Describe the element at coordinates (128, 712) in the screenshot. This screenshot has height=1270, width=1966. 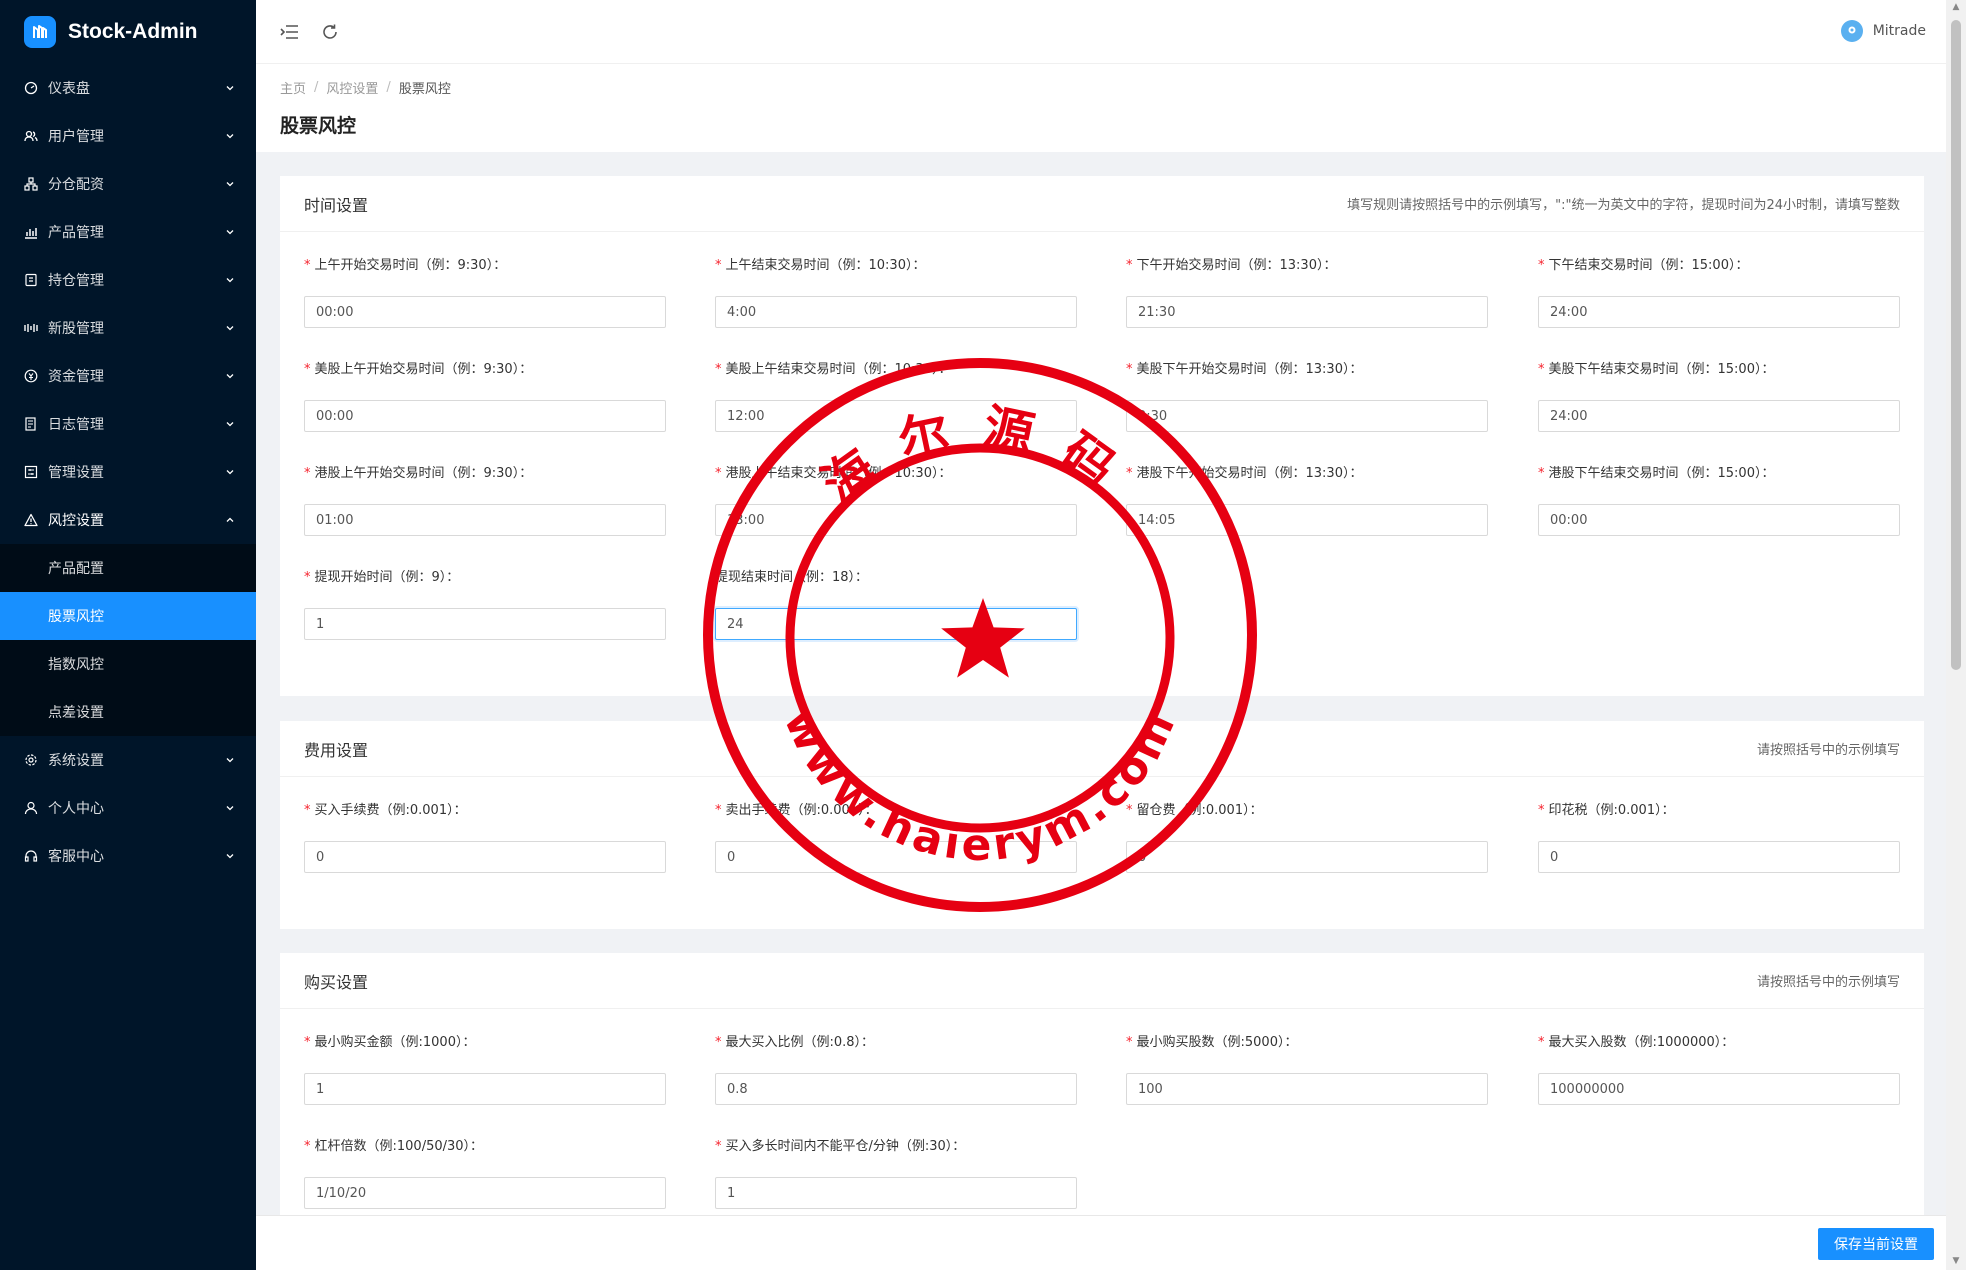
I see `sidebar-subitem-spread-settings: 点差设置` at that location.